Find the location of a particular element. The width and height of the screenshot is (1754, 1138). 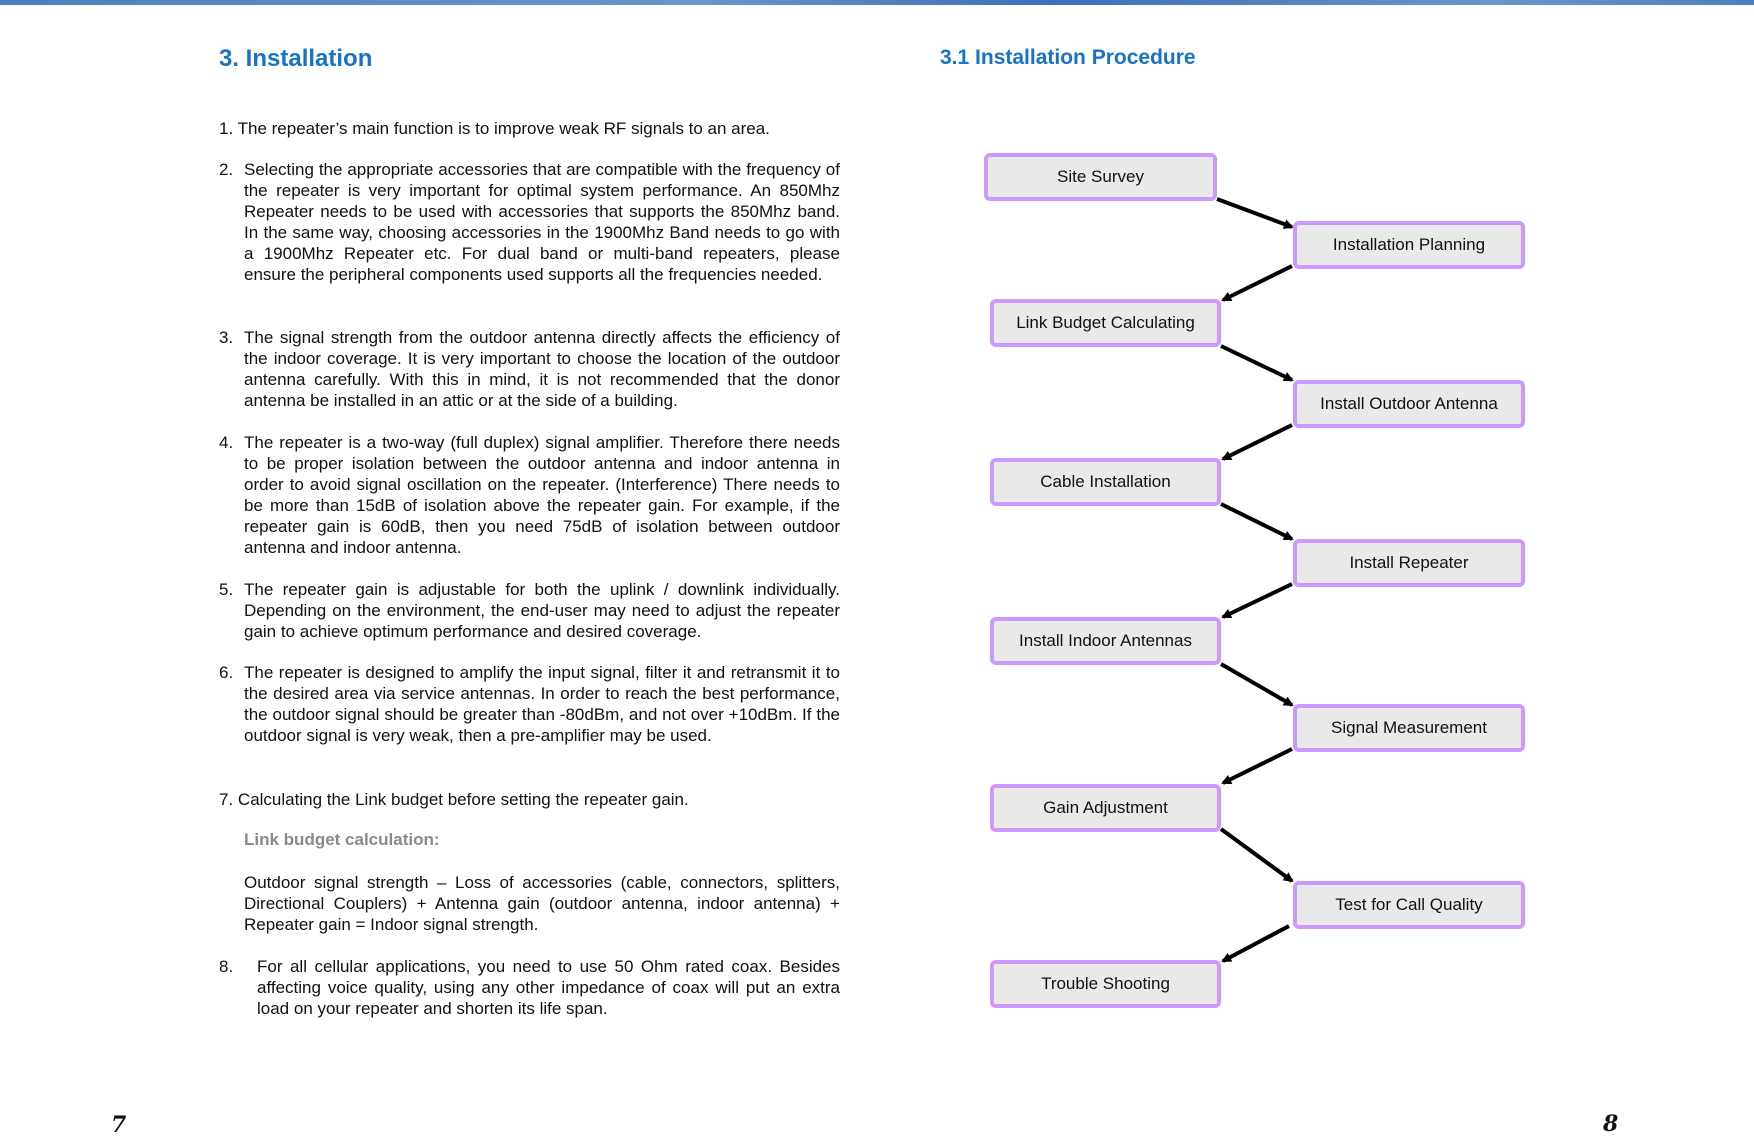

flow-step-gain-adjustment: Gain Adjustment is located at coordinates (1105, 808).